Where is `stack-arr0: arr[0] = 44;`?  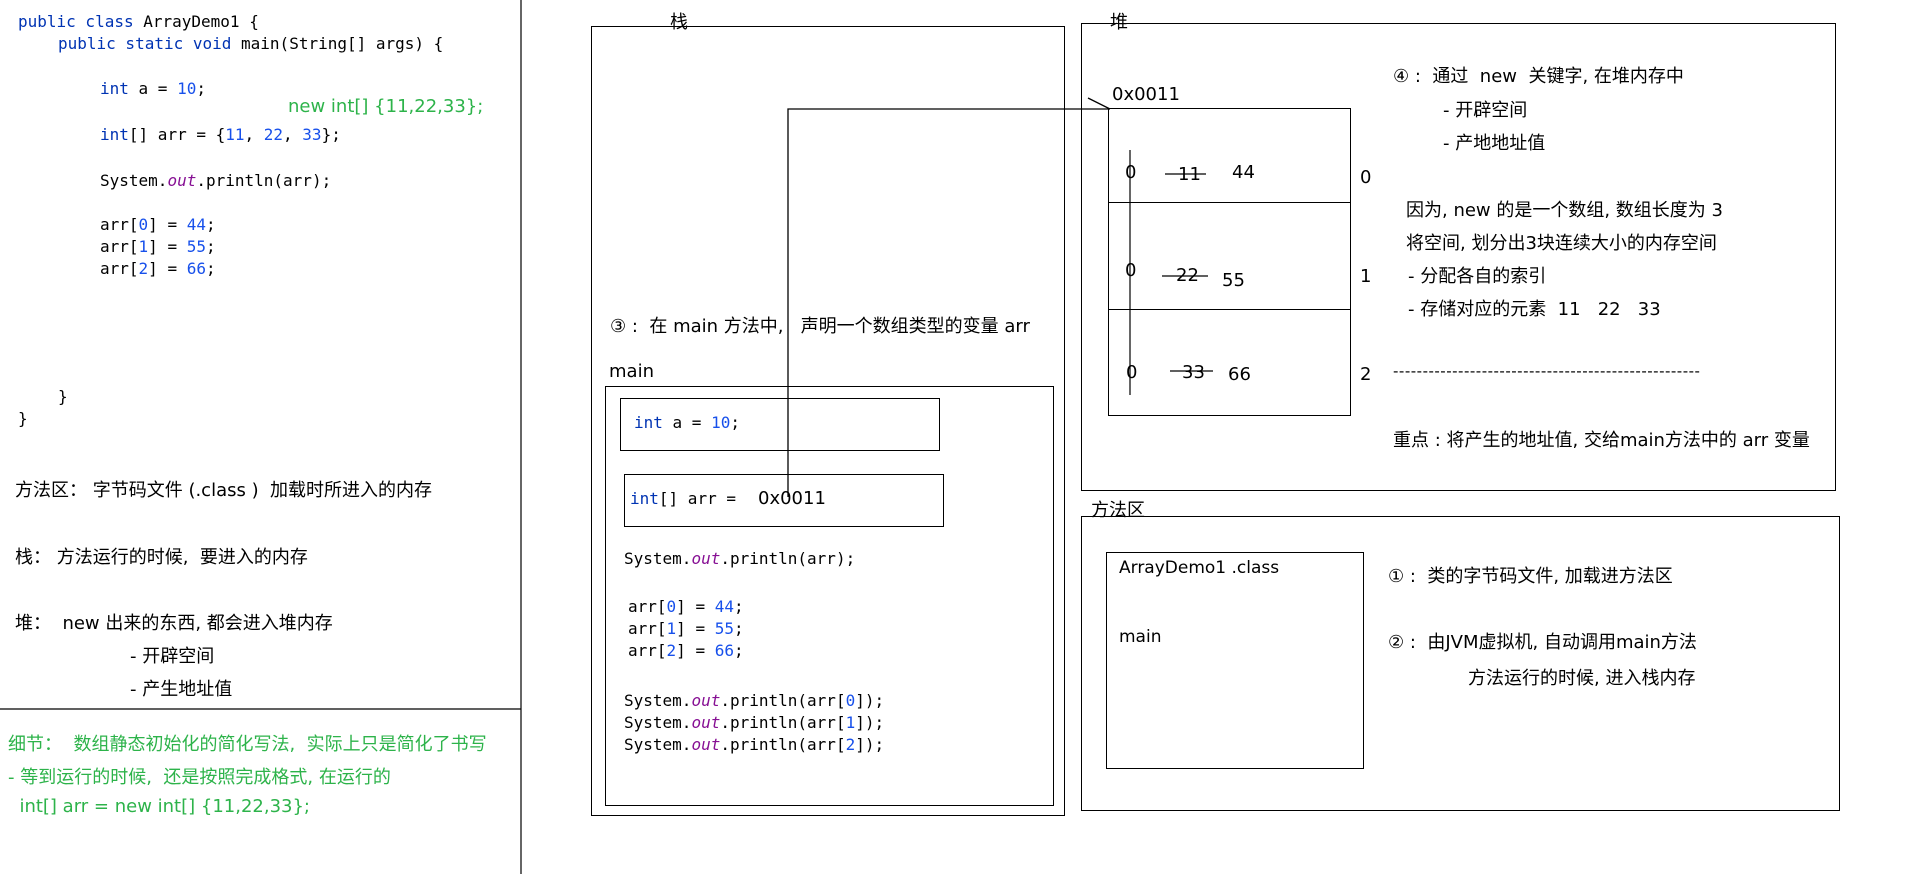 stack-arr0: arr[0] = 44; is located at coordinates (686, 607).